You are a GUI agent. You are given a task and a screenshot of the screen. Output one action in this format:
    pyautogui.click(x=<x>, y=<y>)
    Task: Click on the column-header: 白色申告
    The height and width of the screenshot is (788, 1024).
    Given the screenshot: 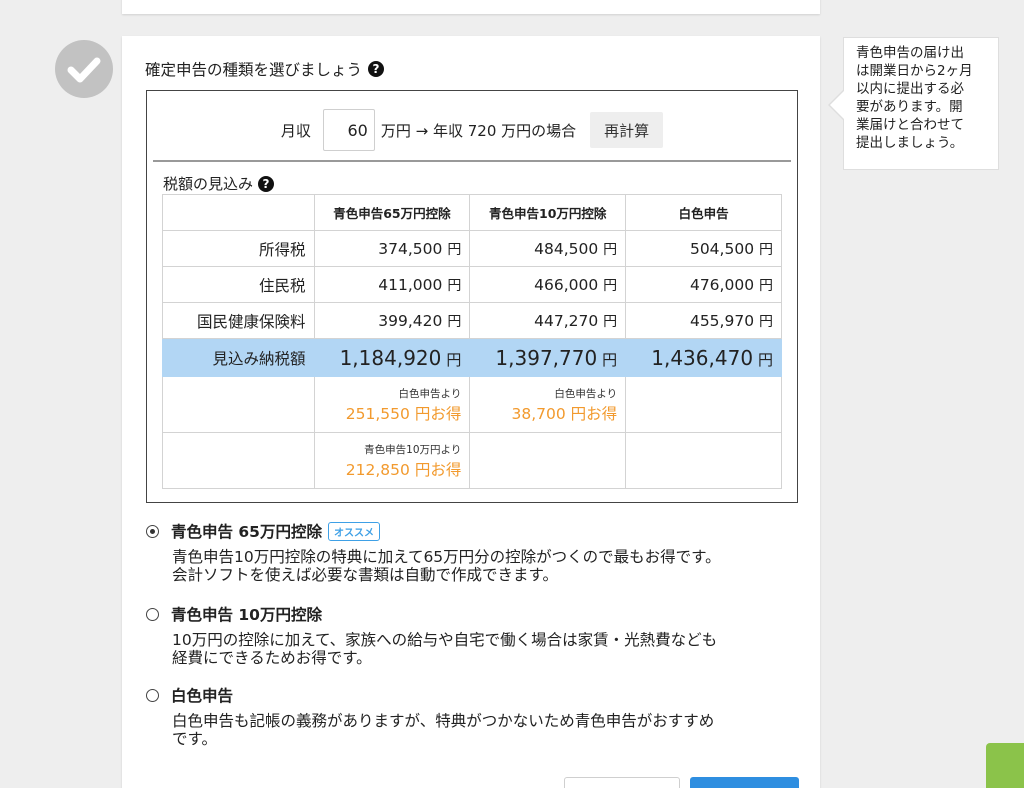 What is the action you would take?
    pyautogui.click(x=703, y=212)
    